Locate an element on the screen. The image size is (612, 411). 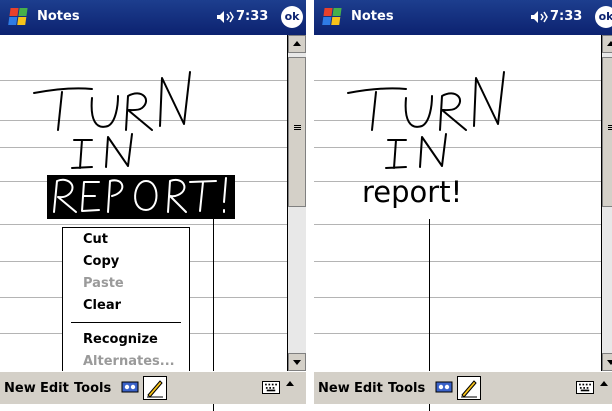
menu-item-copy: Copy is located at coordinates (101, 261).